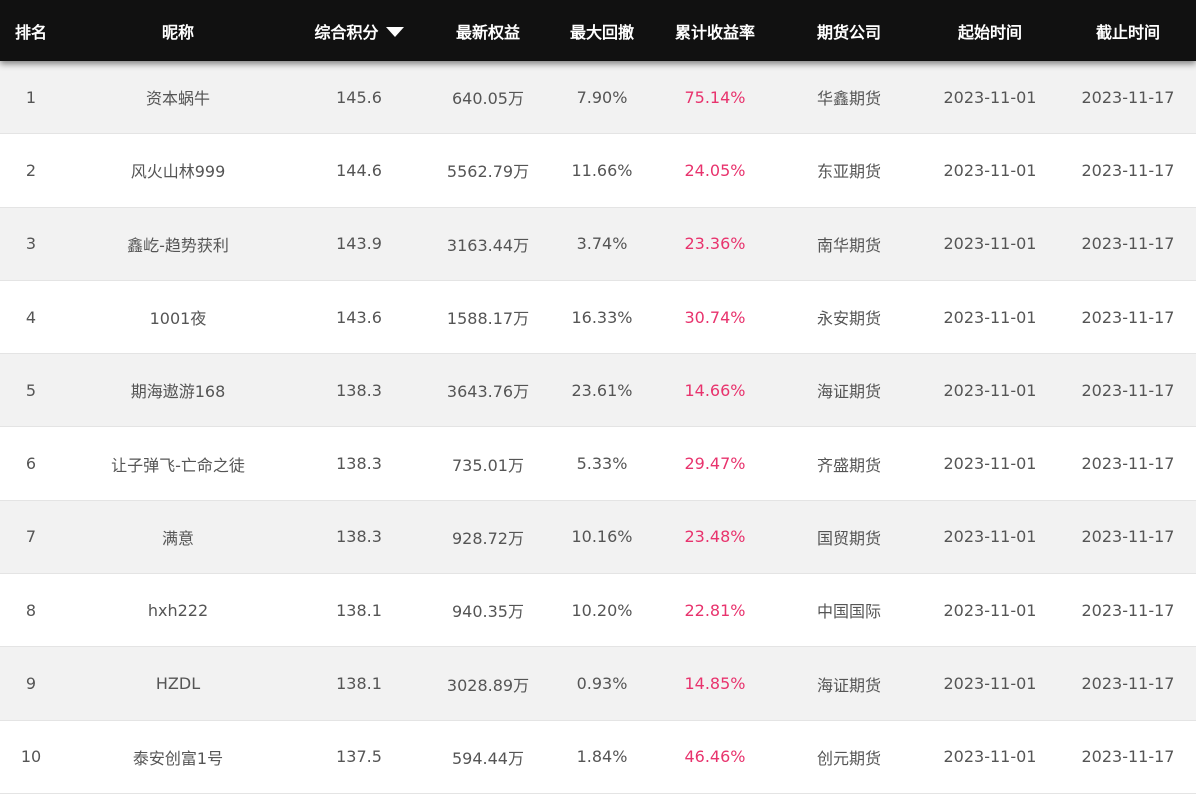  Describe the element at coordinates (488, 685) in the screenshot. I see `equity-cell: 3028.89万` at that location.